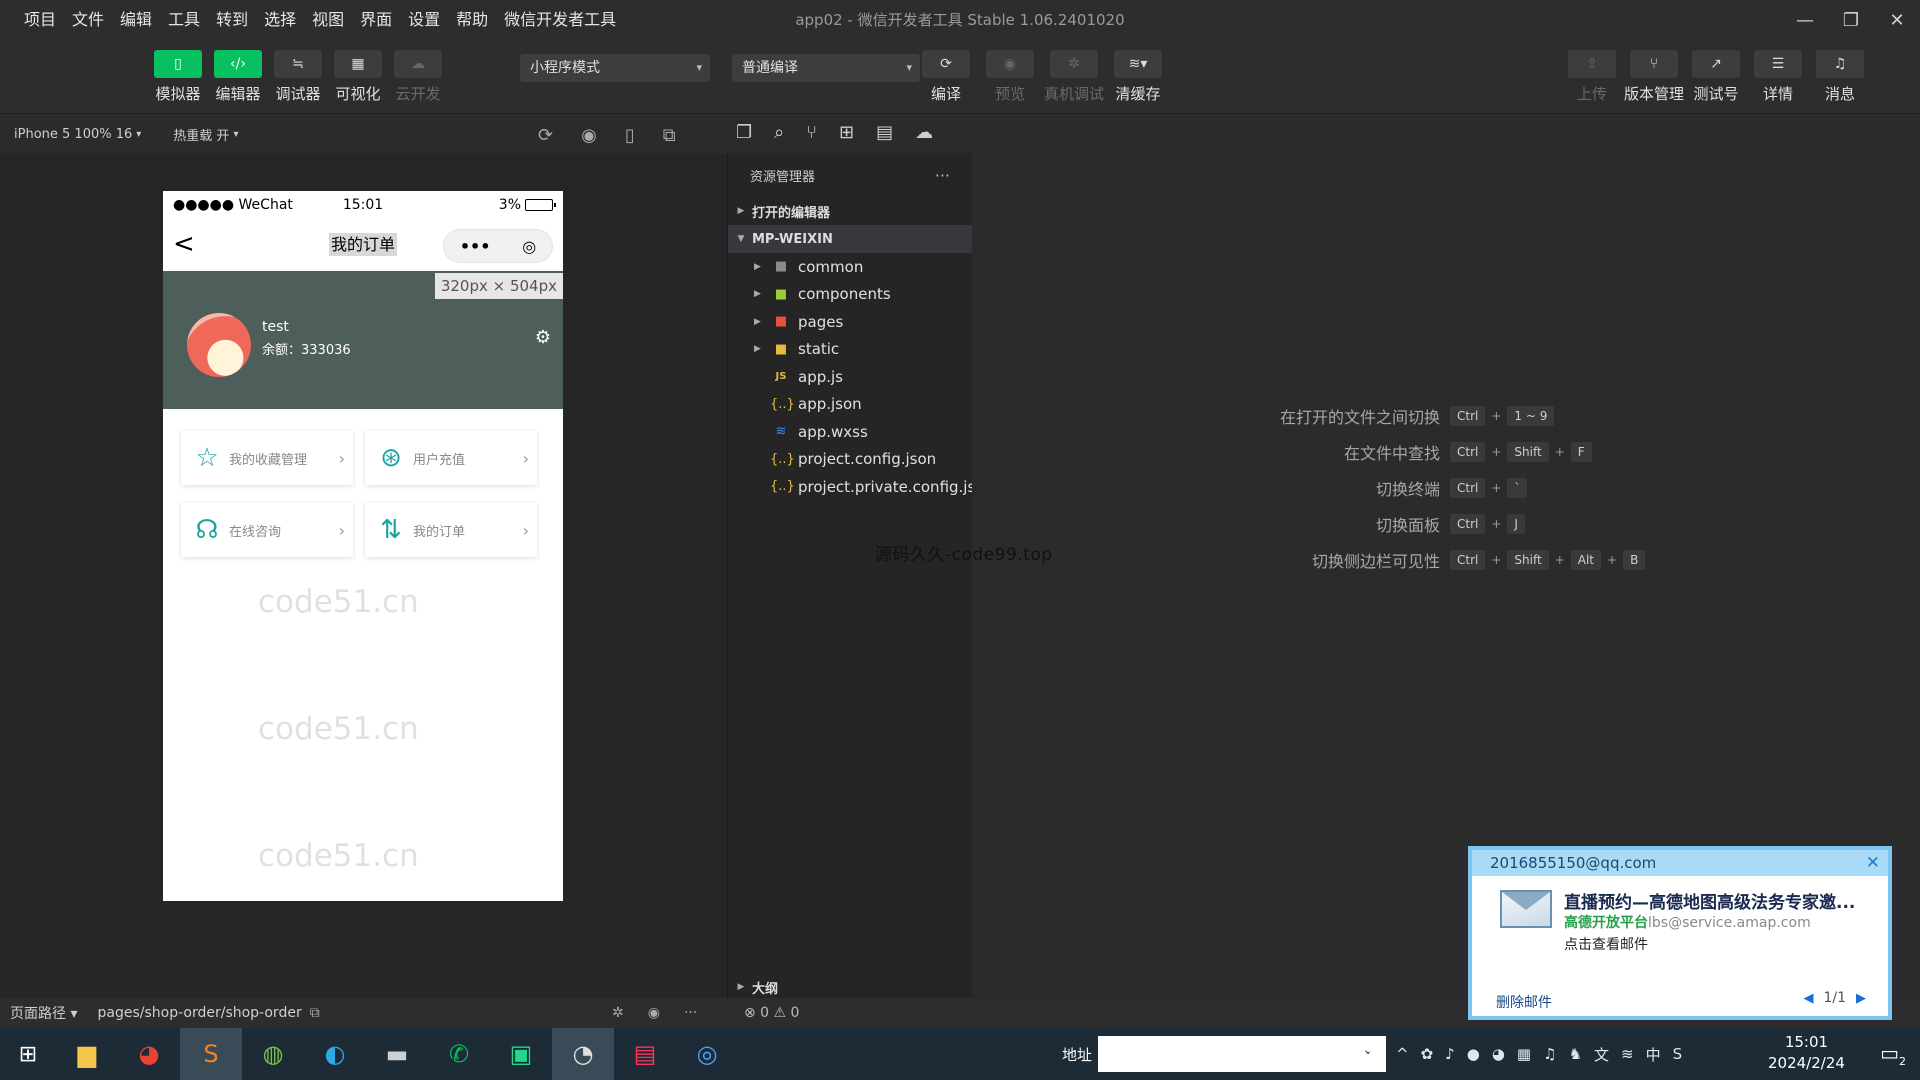 Image resolution: width=1920 pixels, height=1080 pixels. What do you see at coordinates (1897, 20) in the screenshot?
I see `close-button: ✕` at bounding box center [1897, 20].